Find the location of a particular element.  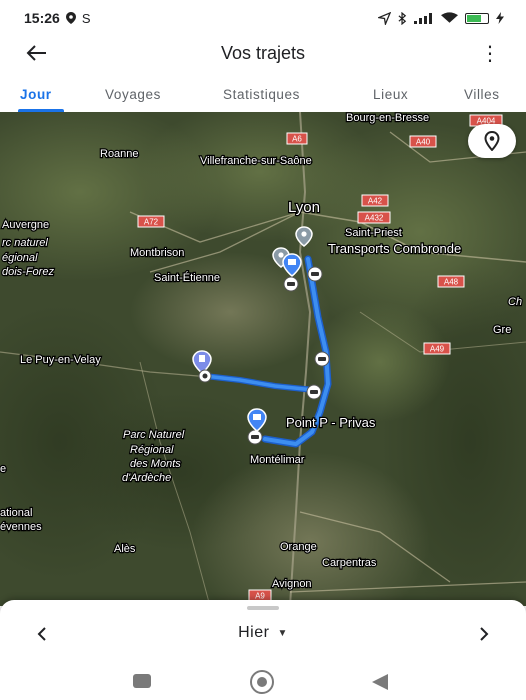

place-roanne: Roanne is located at coordinates (119, 154).